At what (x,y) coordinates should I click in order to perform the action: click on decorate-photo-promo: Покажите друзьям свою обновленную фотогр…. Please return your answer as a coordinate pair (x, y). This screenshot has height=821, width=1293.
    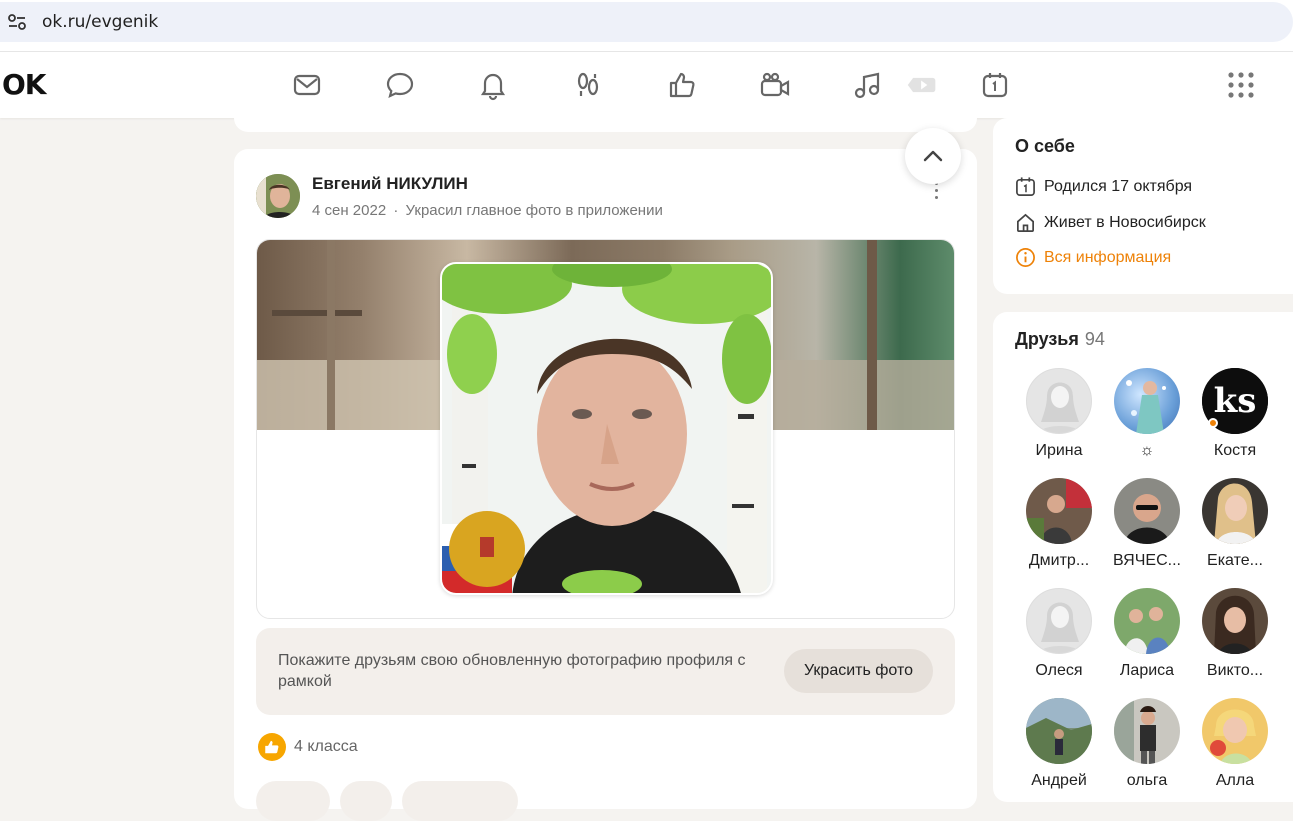
    Looking at the image, I should click on (605, 671).